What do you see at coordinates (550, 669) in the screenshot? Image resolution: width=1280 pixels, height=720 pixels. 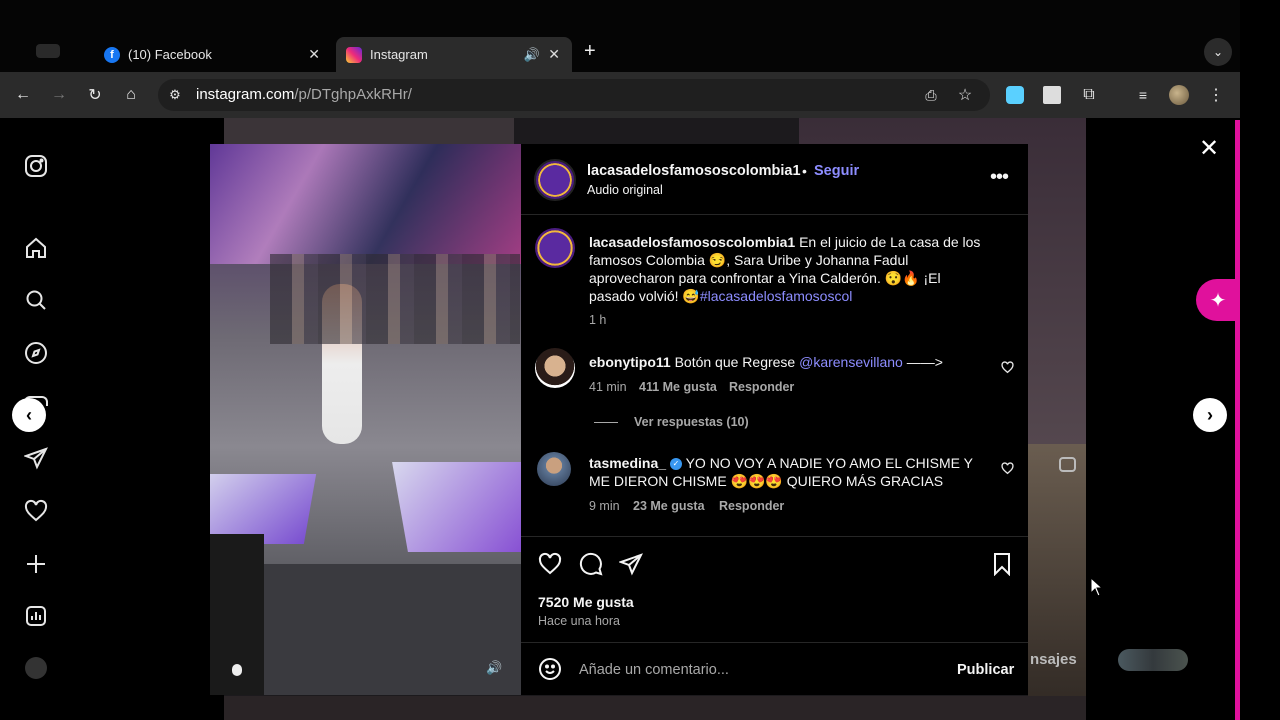 I see `emoji-smiley-icon` at bounding box center [550, 669].